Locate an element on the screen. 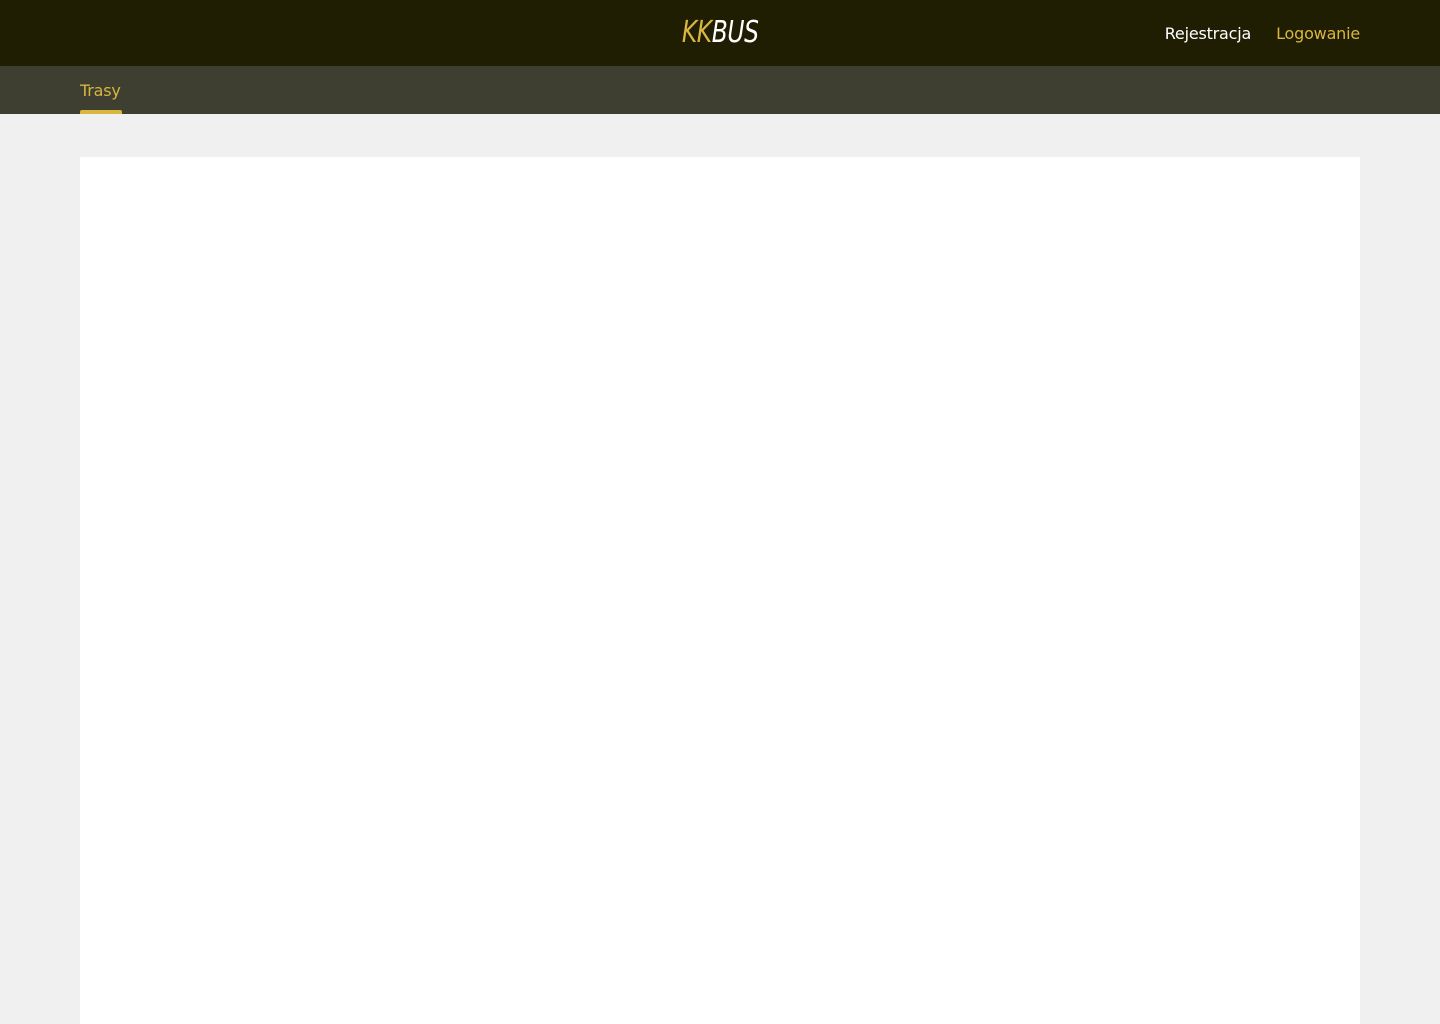 The width and height of the screenshot is (1440, 1024). auth-links: Rejestracja Logowanie is located at coordinates (1262, 33).